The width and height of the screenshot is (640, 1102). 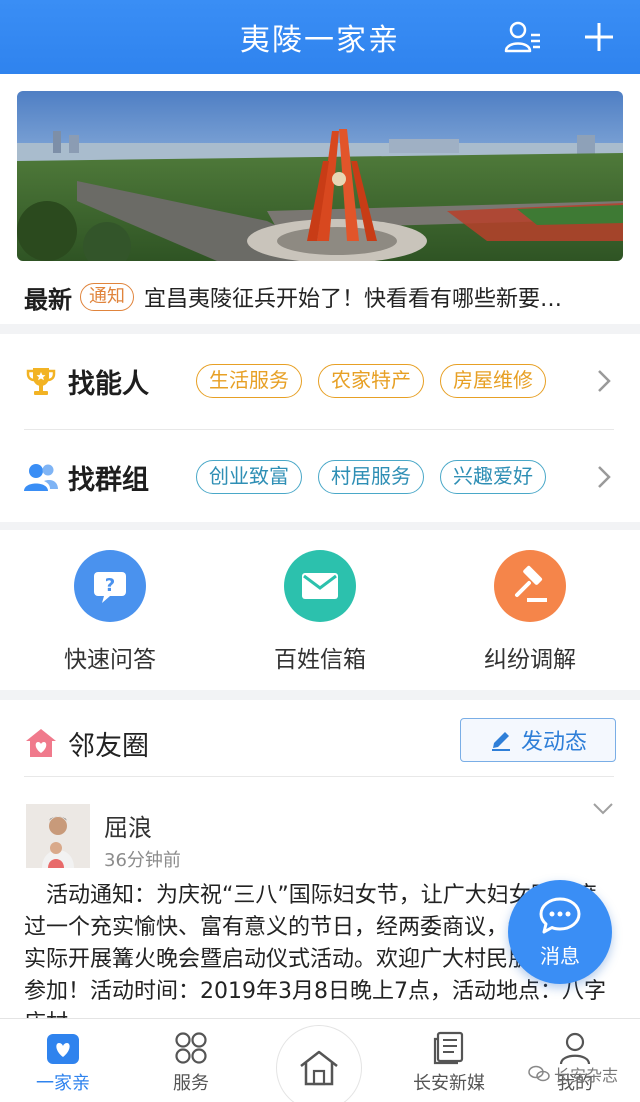 What do you see at coordinates (249, 381) in the screenshot?
I see `chip-life-services: 生活服务` at bounding box center [249, 381].